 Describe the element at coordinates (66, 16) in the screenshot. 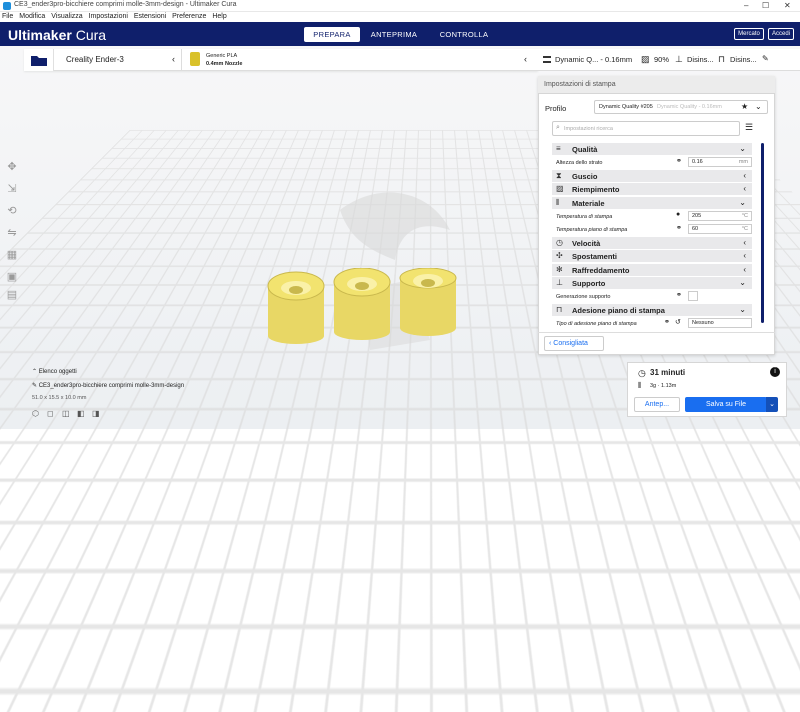

I see `menu-view: Visualizza` at that location.